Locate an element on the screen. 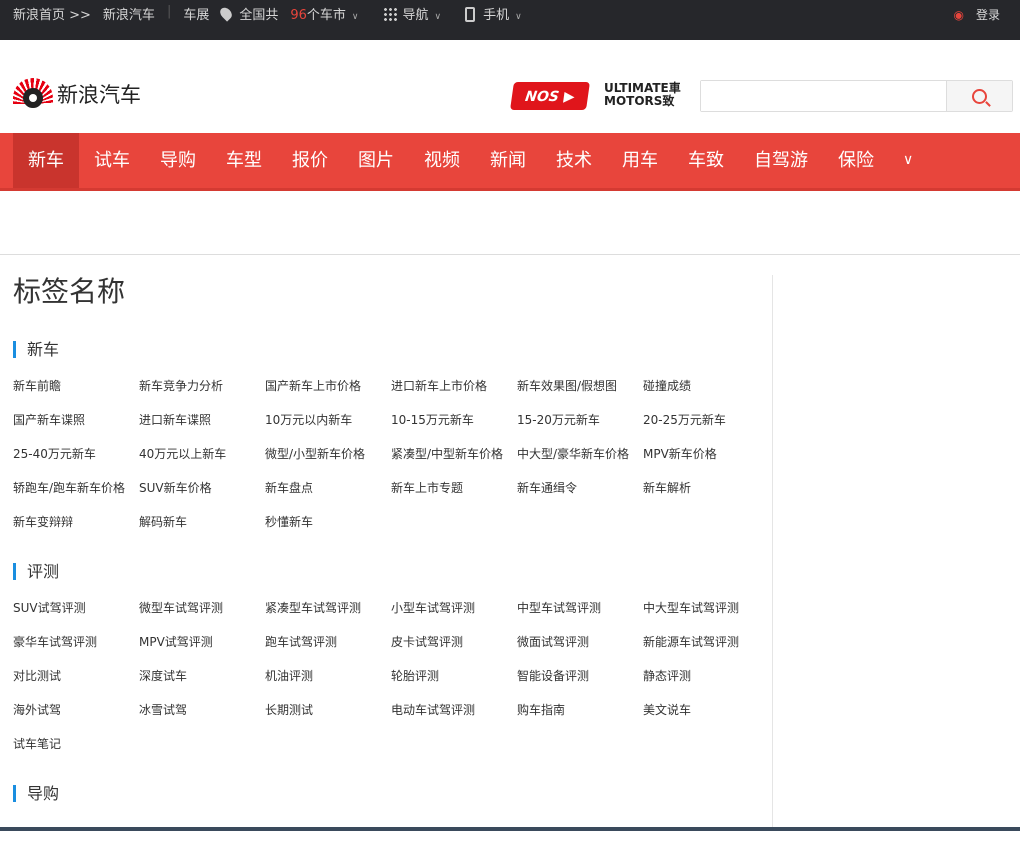 This screenshot has height=854, width=1020. header: 新浪汽车 NOS ▶ ULTIMATE車 MOTORS致 is located at coordinates (510, 86).